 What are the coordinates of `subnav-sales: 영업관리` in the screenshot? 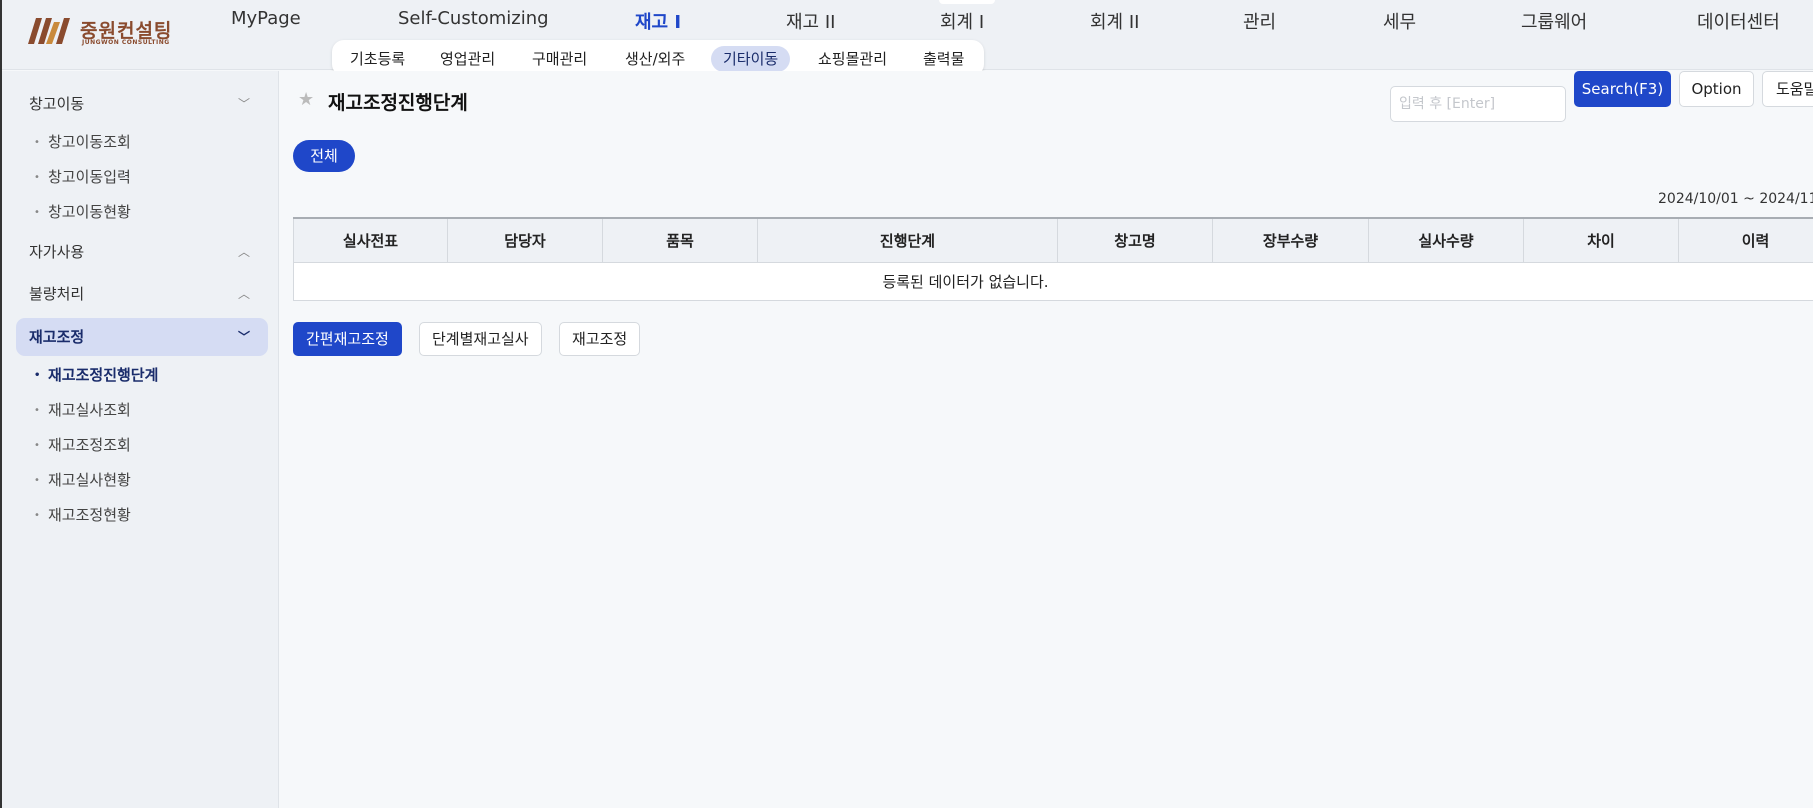 It's located at (467, 59).